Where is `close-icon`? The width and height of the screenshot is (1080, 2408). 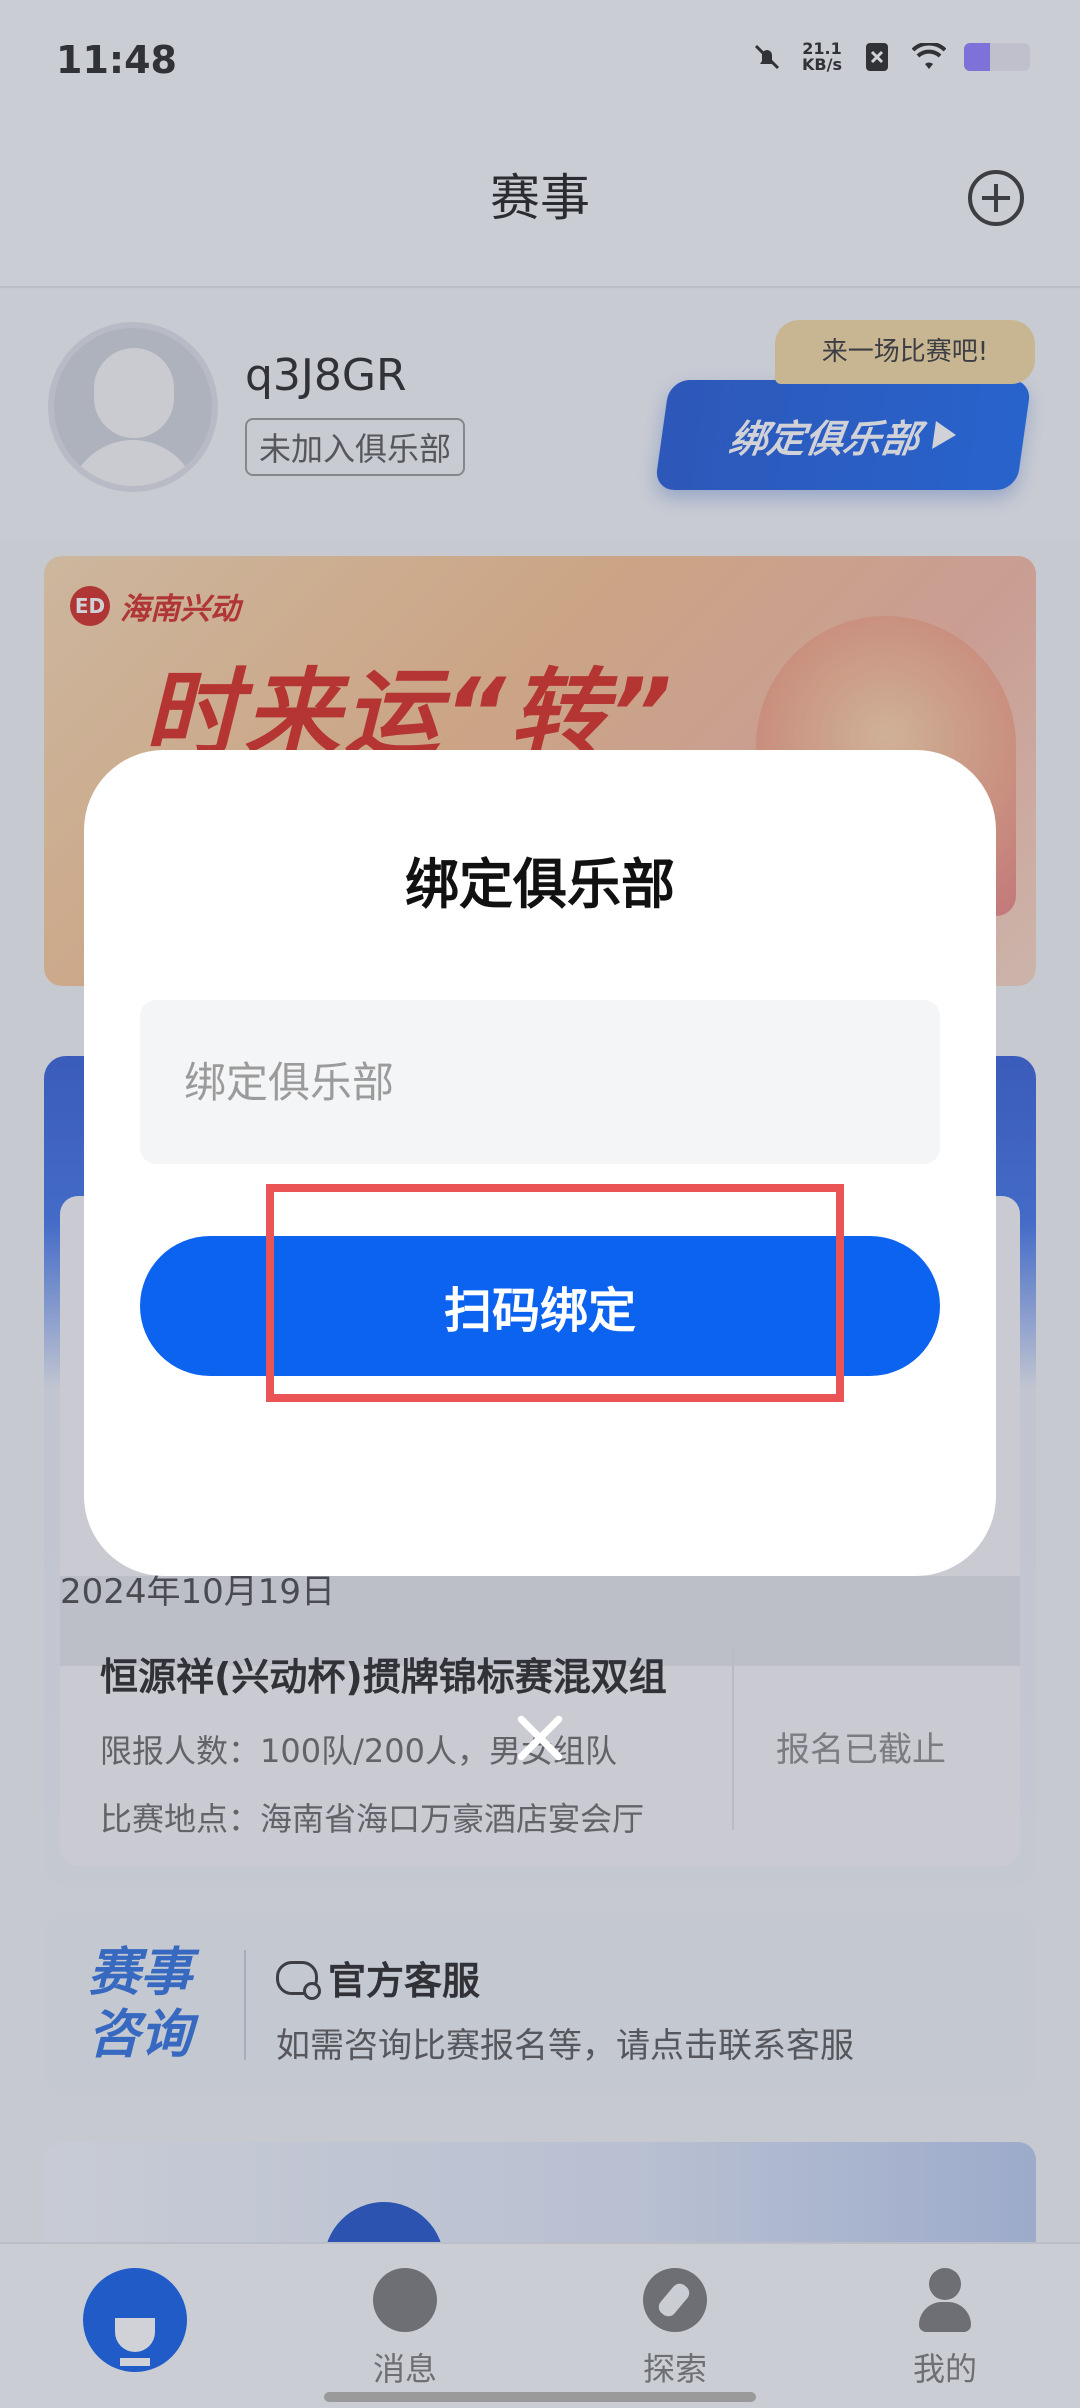
close-icon is located at coordinates (540, 1738).